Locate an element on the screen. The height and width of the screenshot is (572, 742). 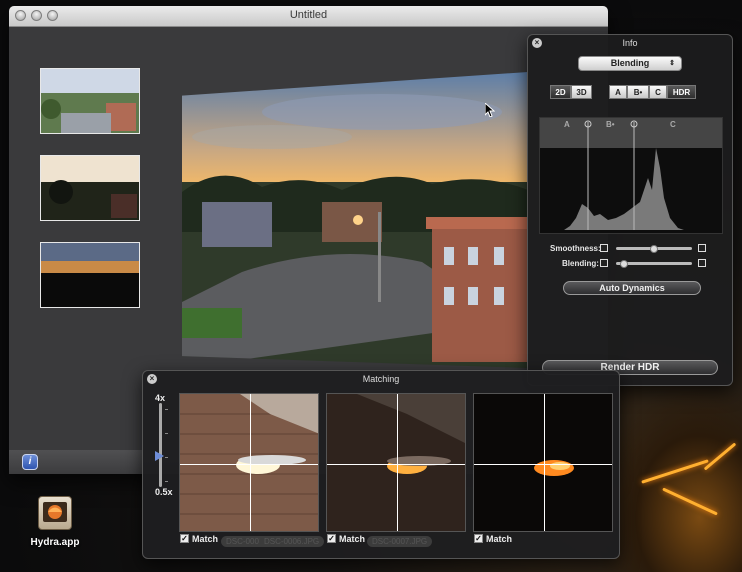
desktop-wallpaper-glow is located at coordinates (671, 481).